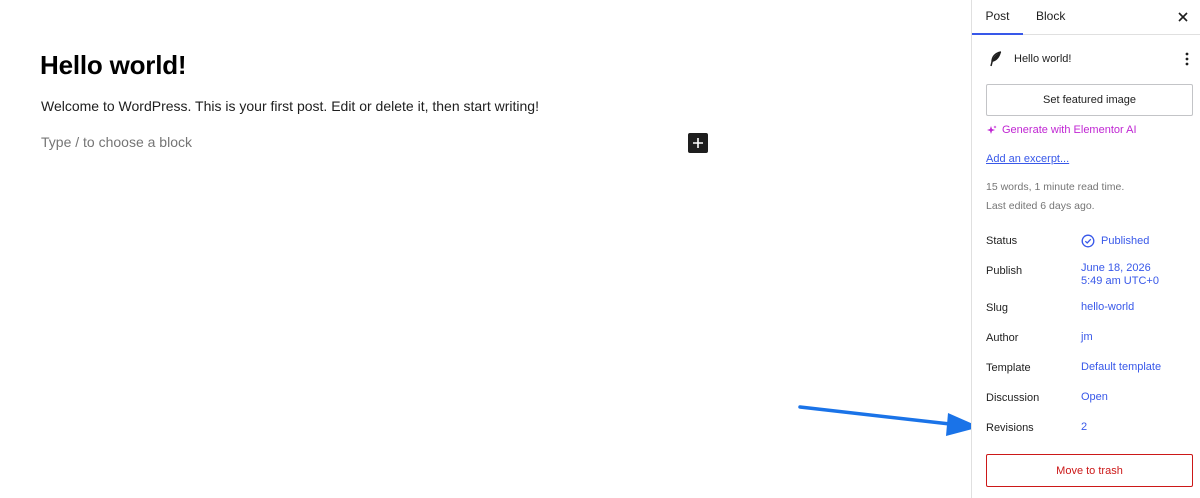  Describe the element at coordinates (997, 308) in the screenshot. I see `slug-label: Slug` at that location.